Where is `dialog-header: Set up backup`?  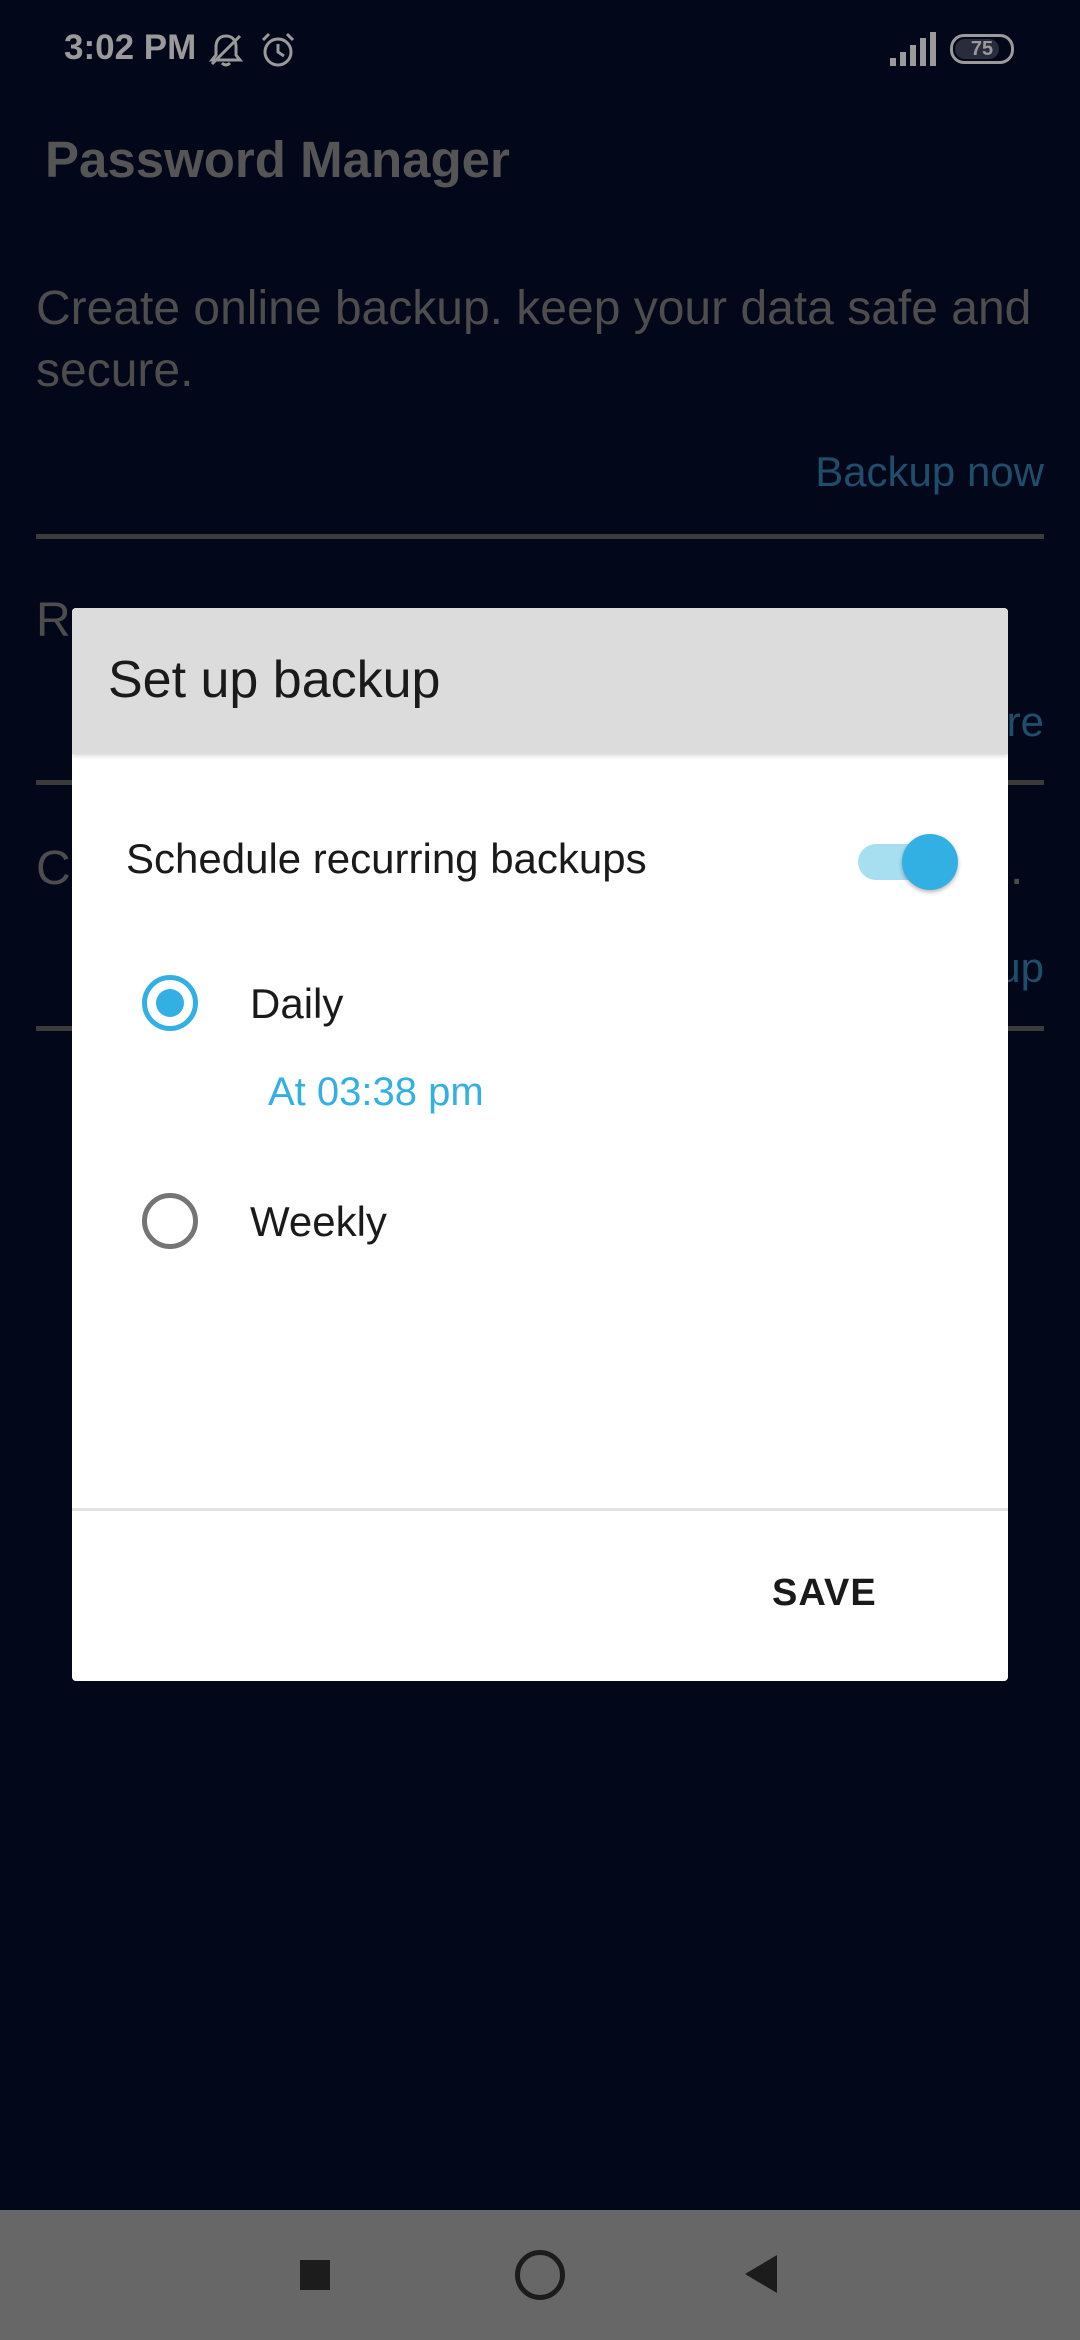
dialog-header: Set up backup is located at coordinates (540, 681).